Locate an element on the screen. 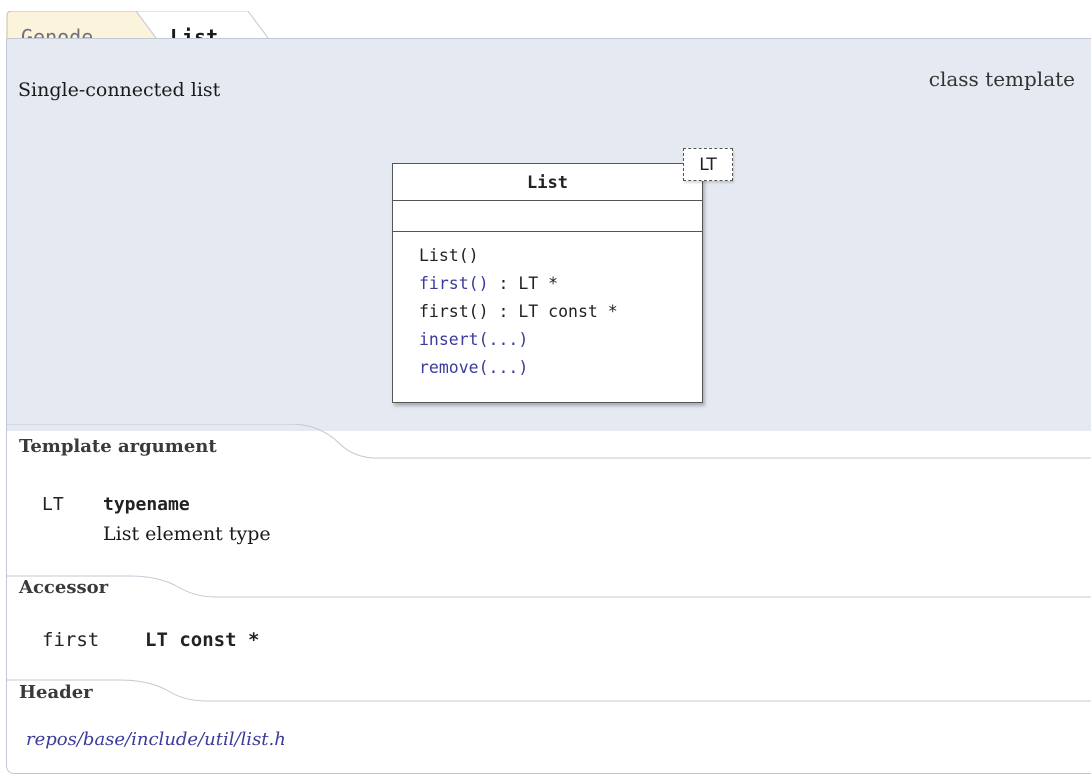  uml-op-insert: insert(...) is located at coordinates (560, 340).